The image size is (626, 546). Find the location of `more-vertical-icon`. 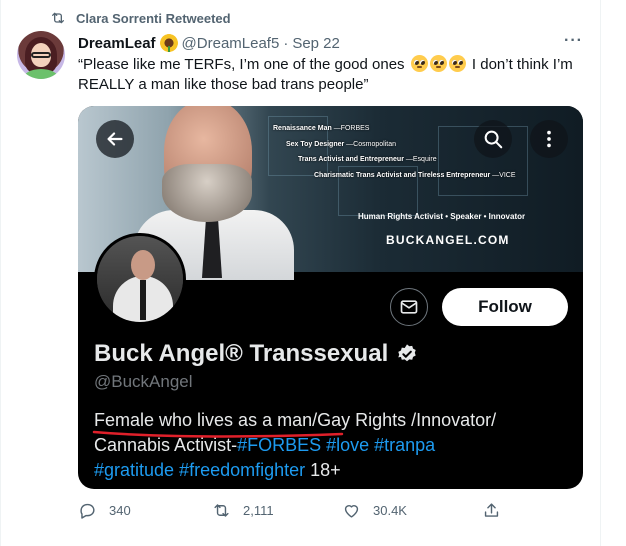

more-vertical-icon is located at coordinates (549, 139).